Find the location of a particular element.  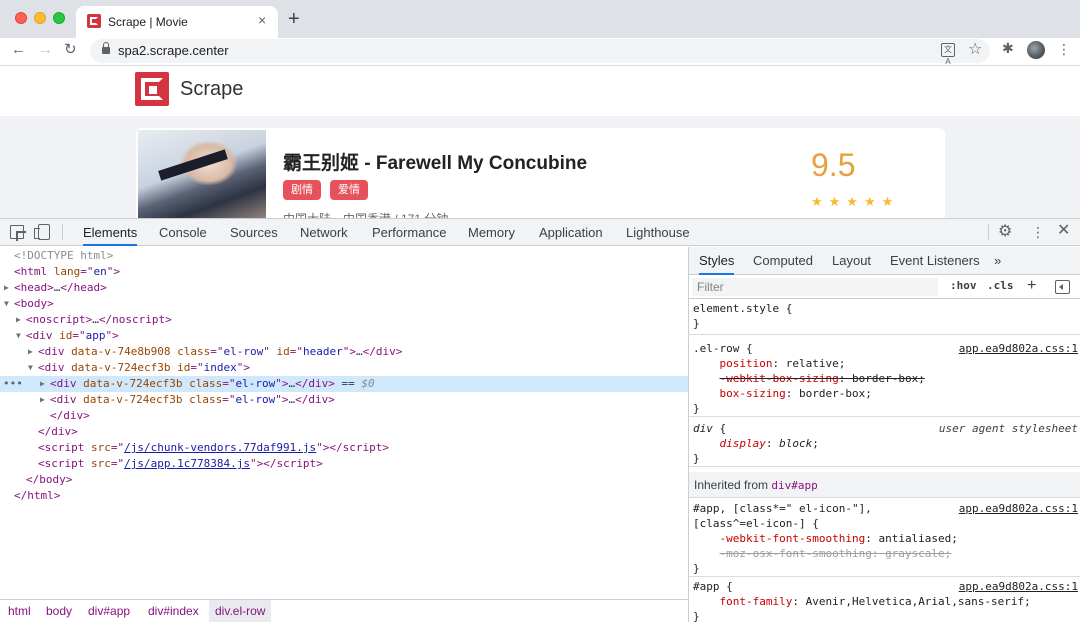

browser-tab: Scrape | Movie × is located at coordinates (177, 22).